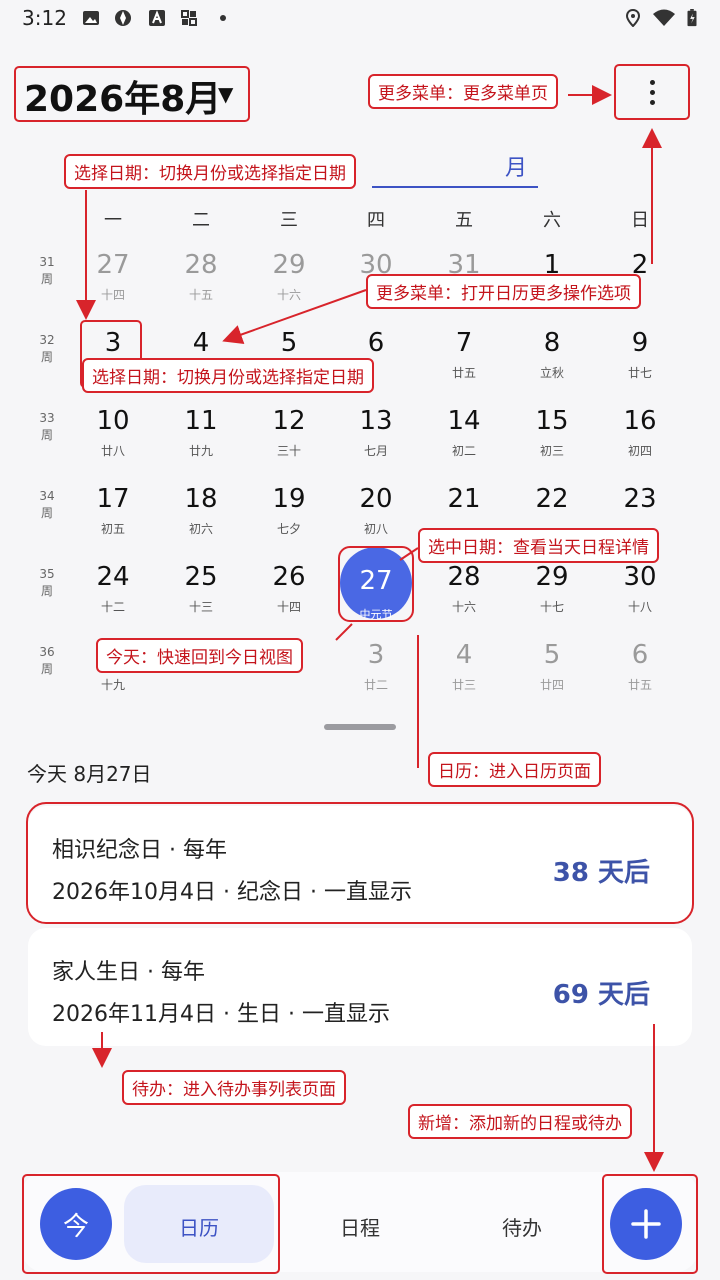  Describe the element at coordinates (503, 291) in the screenshot. I see `annotation-label: 更多菜单：打开日历更多操作选项` at that location.